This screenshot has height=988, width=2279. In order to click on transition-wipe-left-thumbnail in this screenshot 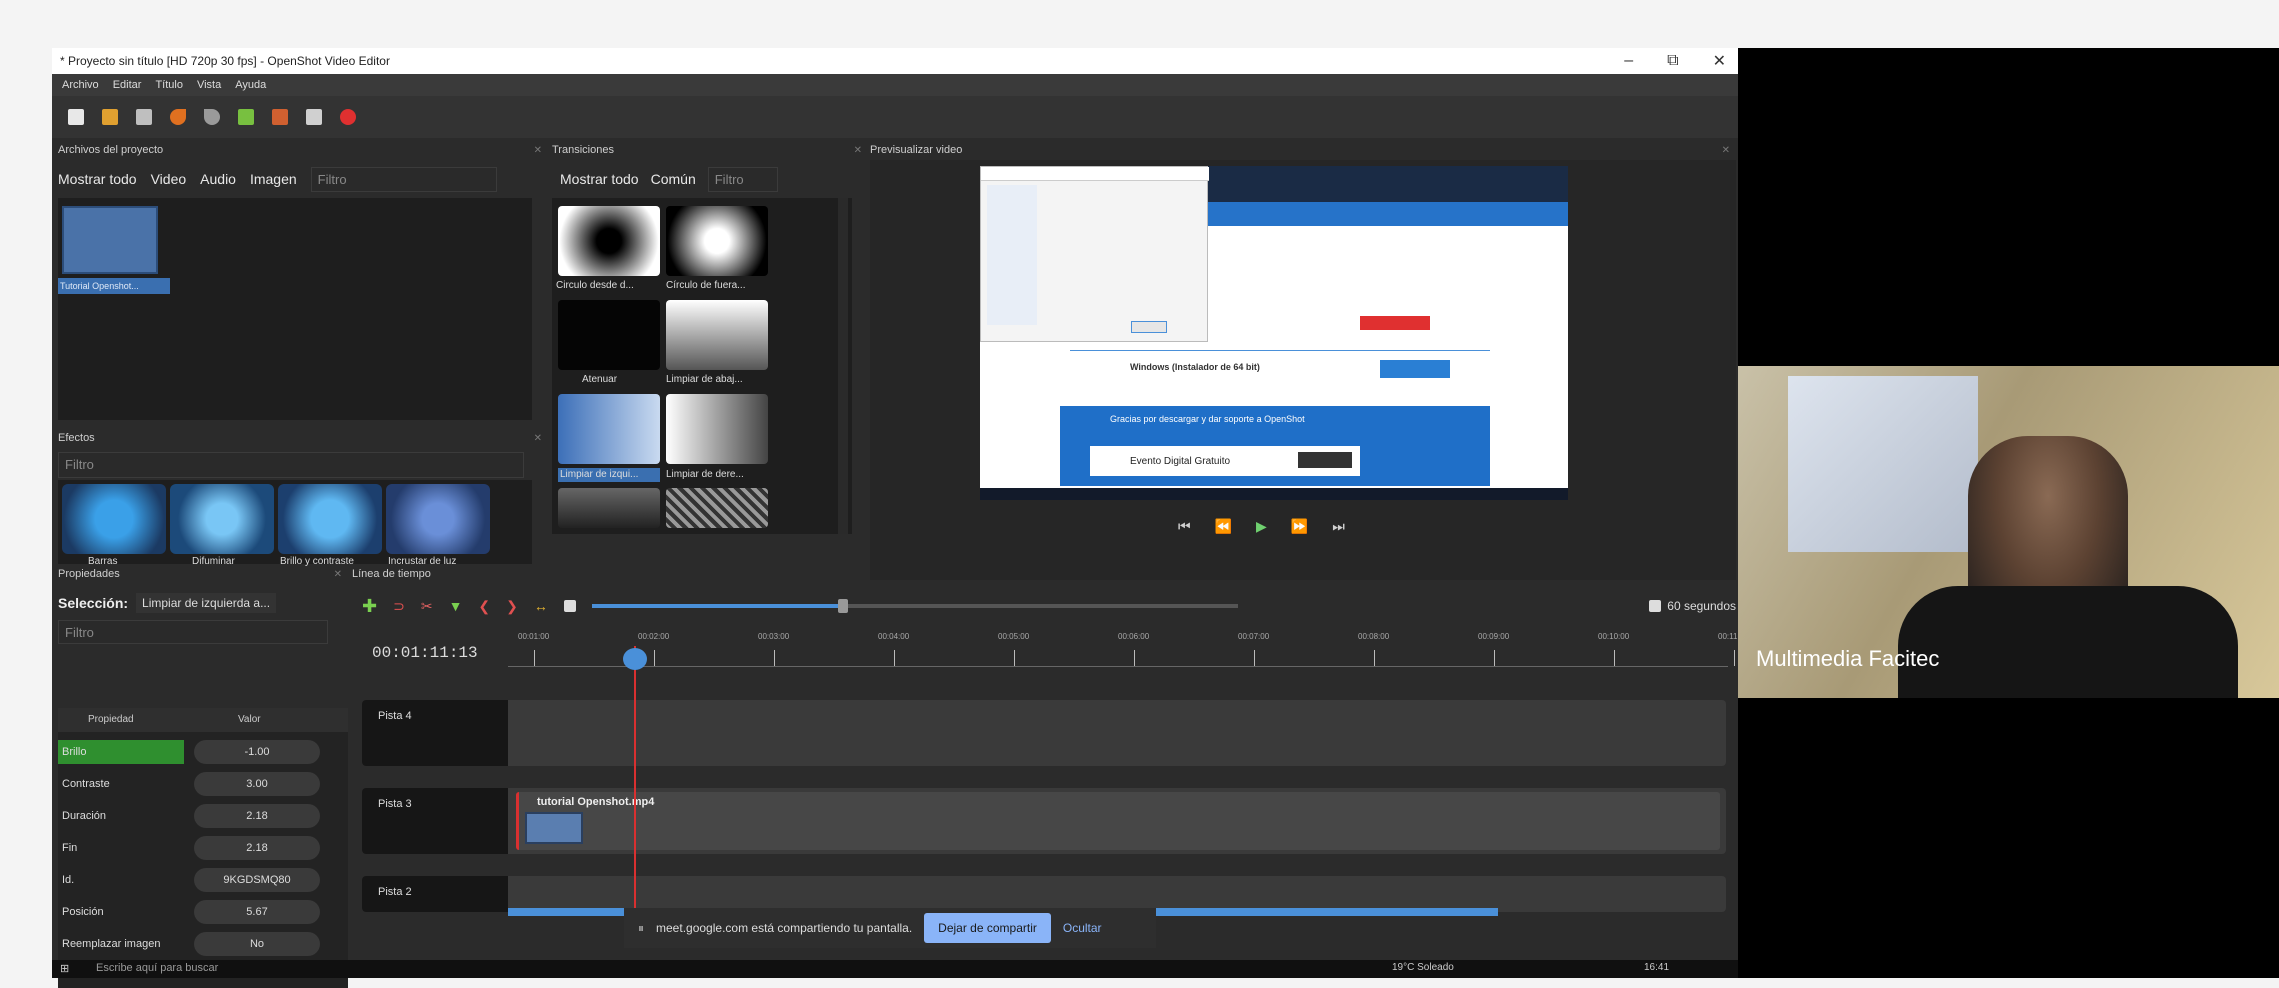, I will do `click(609, 429)`.